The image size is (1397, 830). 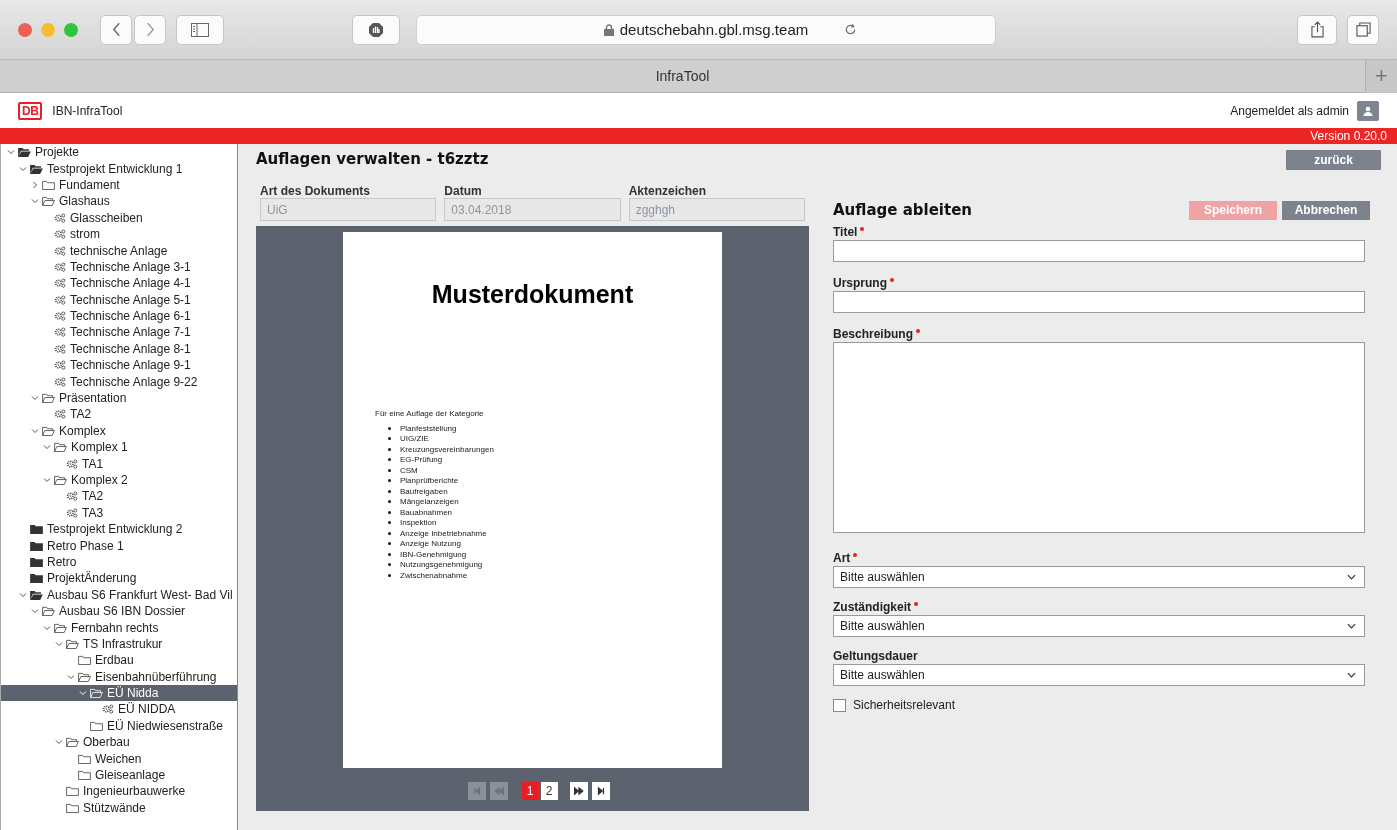 What do you see at coordinates (1326, 210) in the screenshot?
I see `cancel-button: Abbrechen` at bounding box center [1326, 210].